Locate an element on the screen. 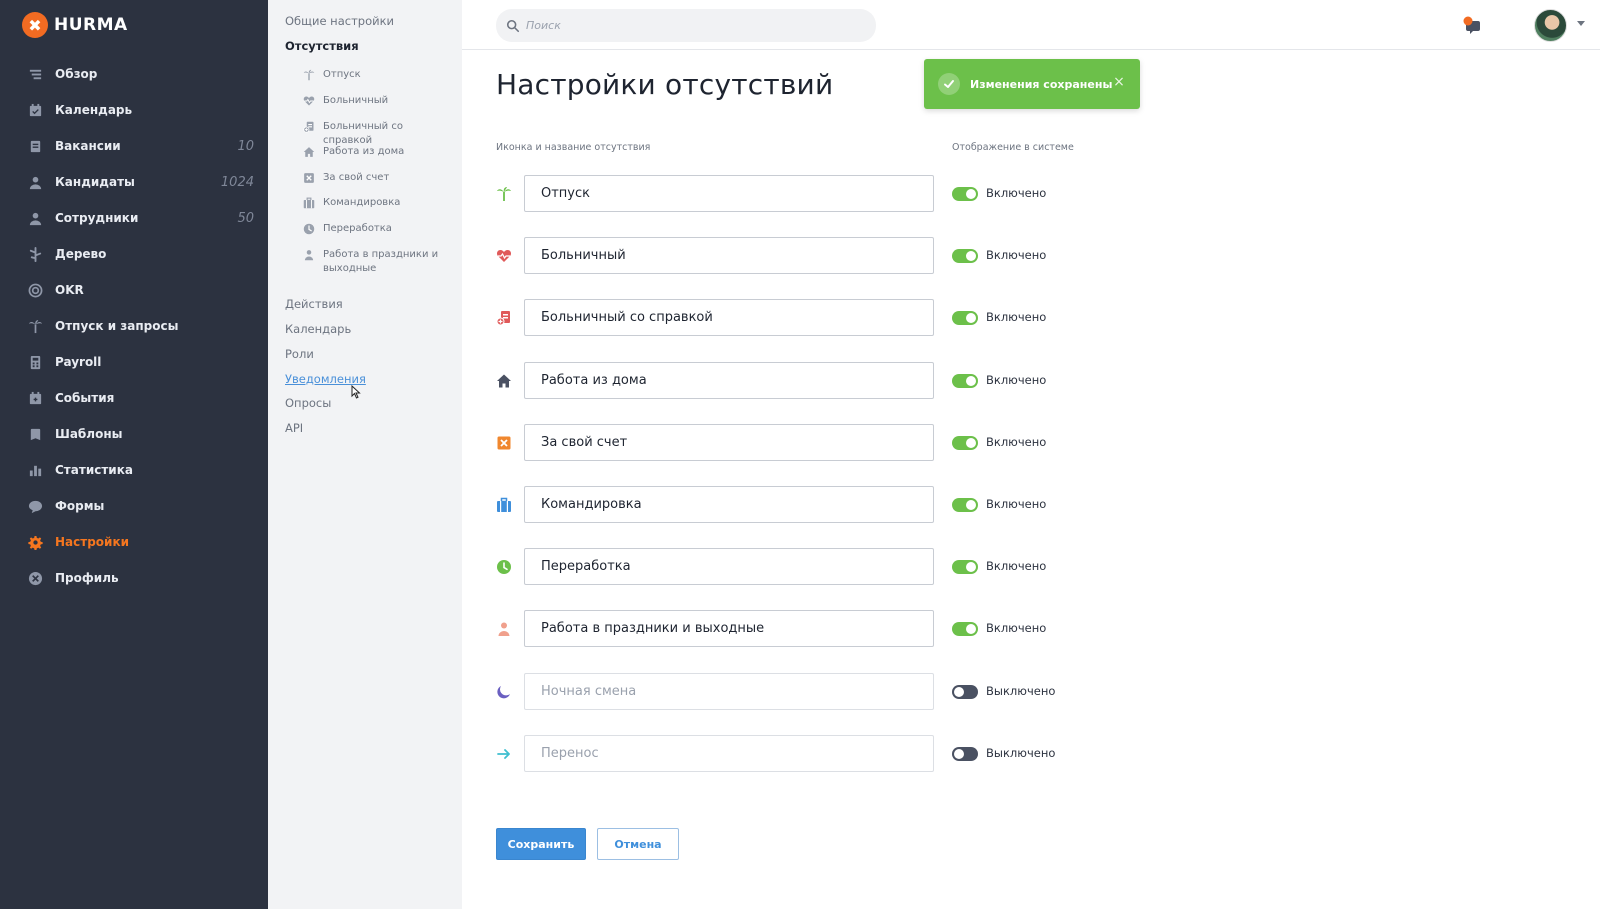  search-input is located at coordinates (686, 25).